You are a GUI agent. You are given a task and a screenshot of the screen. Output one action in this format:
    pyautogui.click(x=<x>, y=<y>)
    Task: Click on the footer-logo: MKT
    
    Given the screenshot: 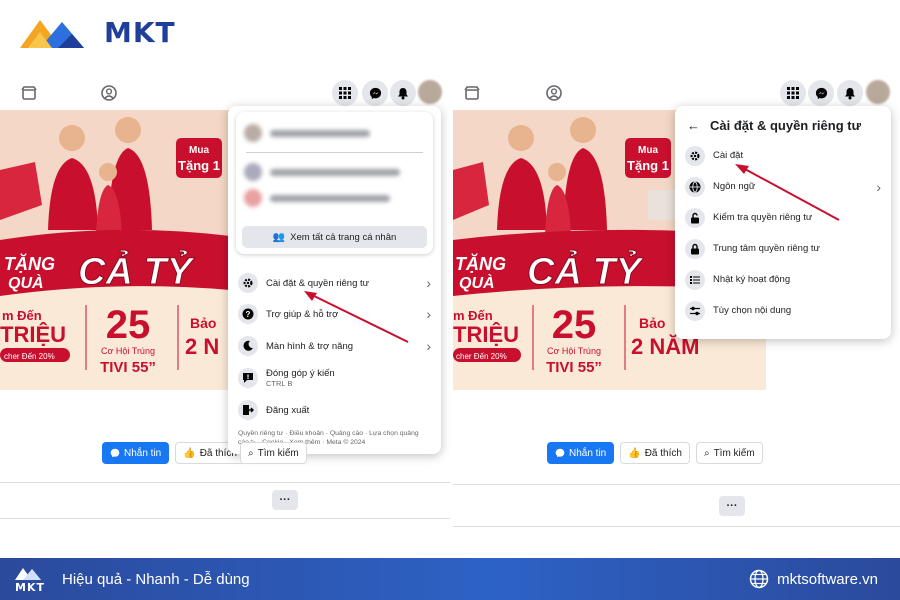 What is the action you would take?
    pyautogui.click(x=30, y=579)
    